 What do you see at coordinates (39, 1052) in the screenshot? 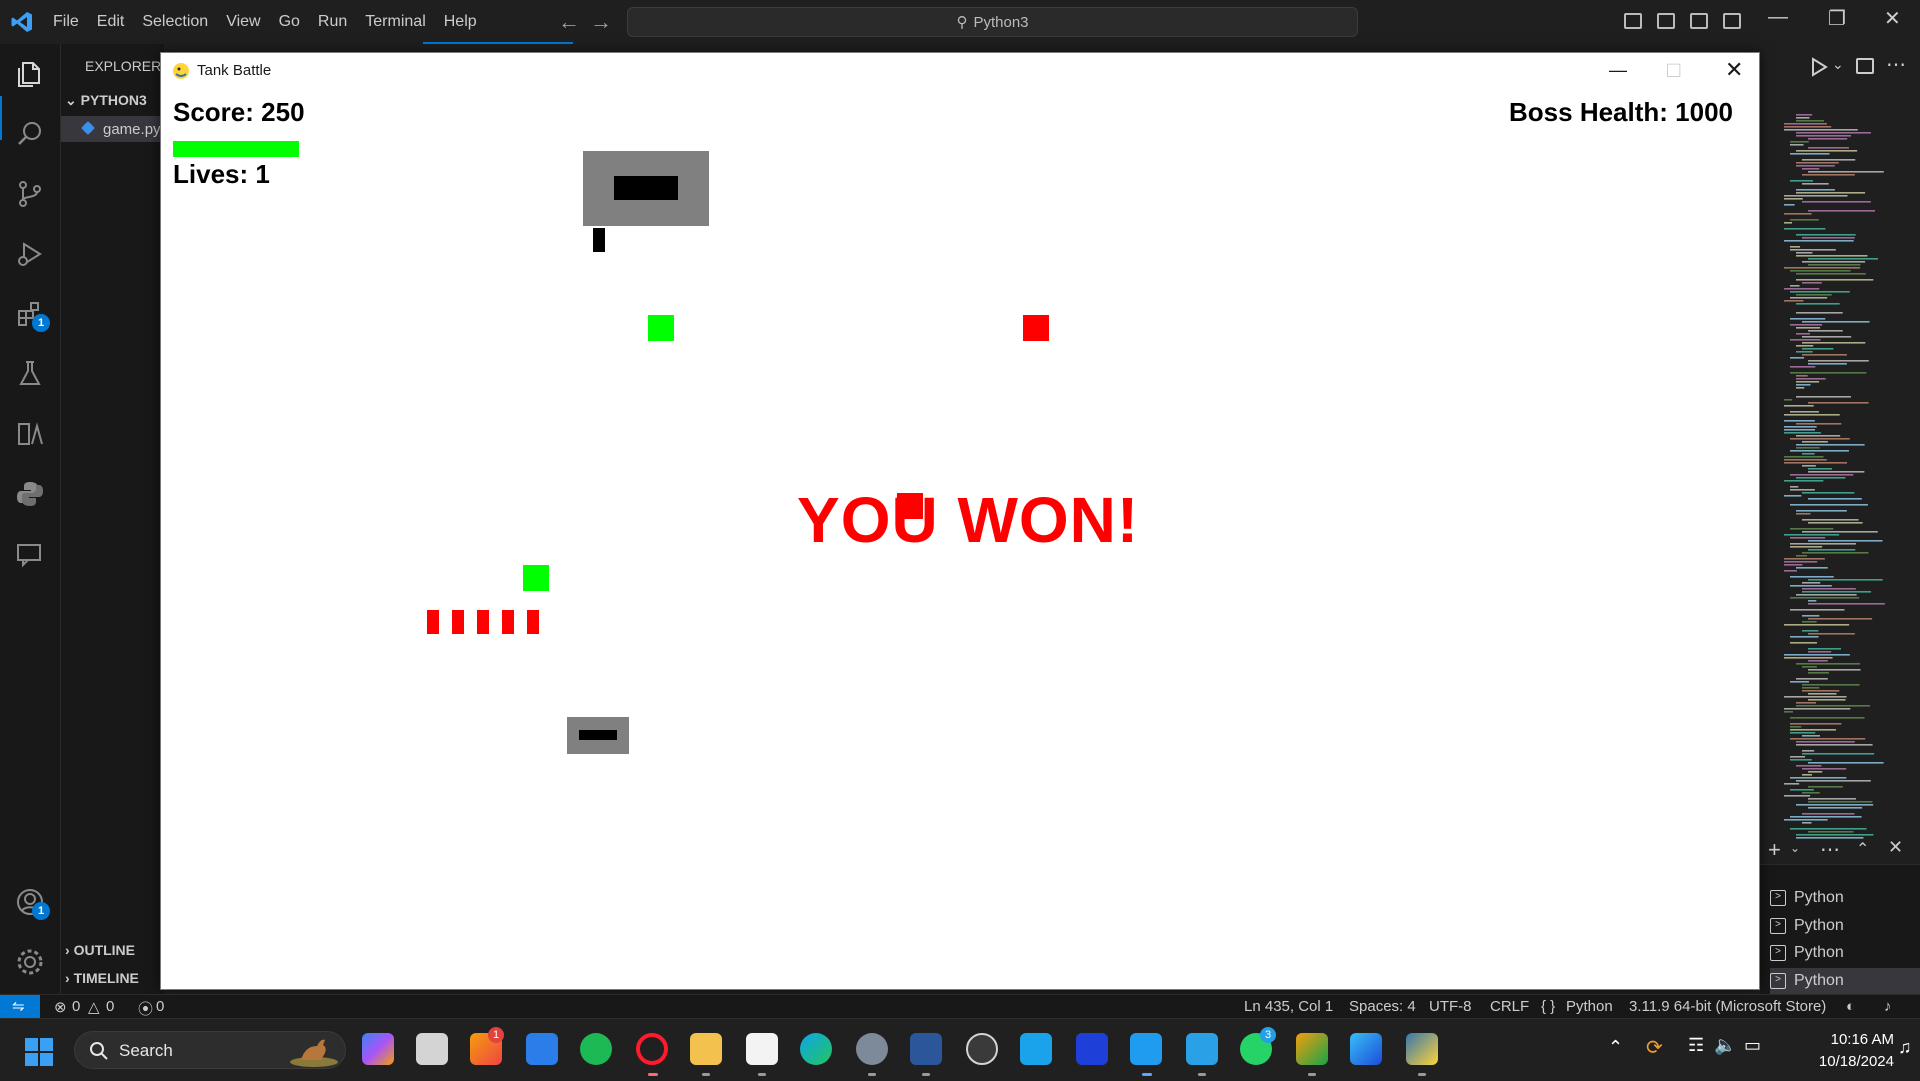
I see `windows-start-icon` at bounding box center [39, 1052].